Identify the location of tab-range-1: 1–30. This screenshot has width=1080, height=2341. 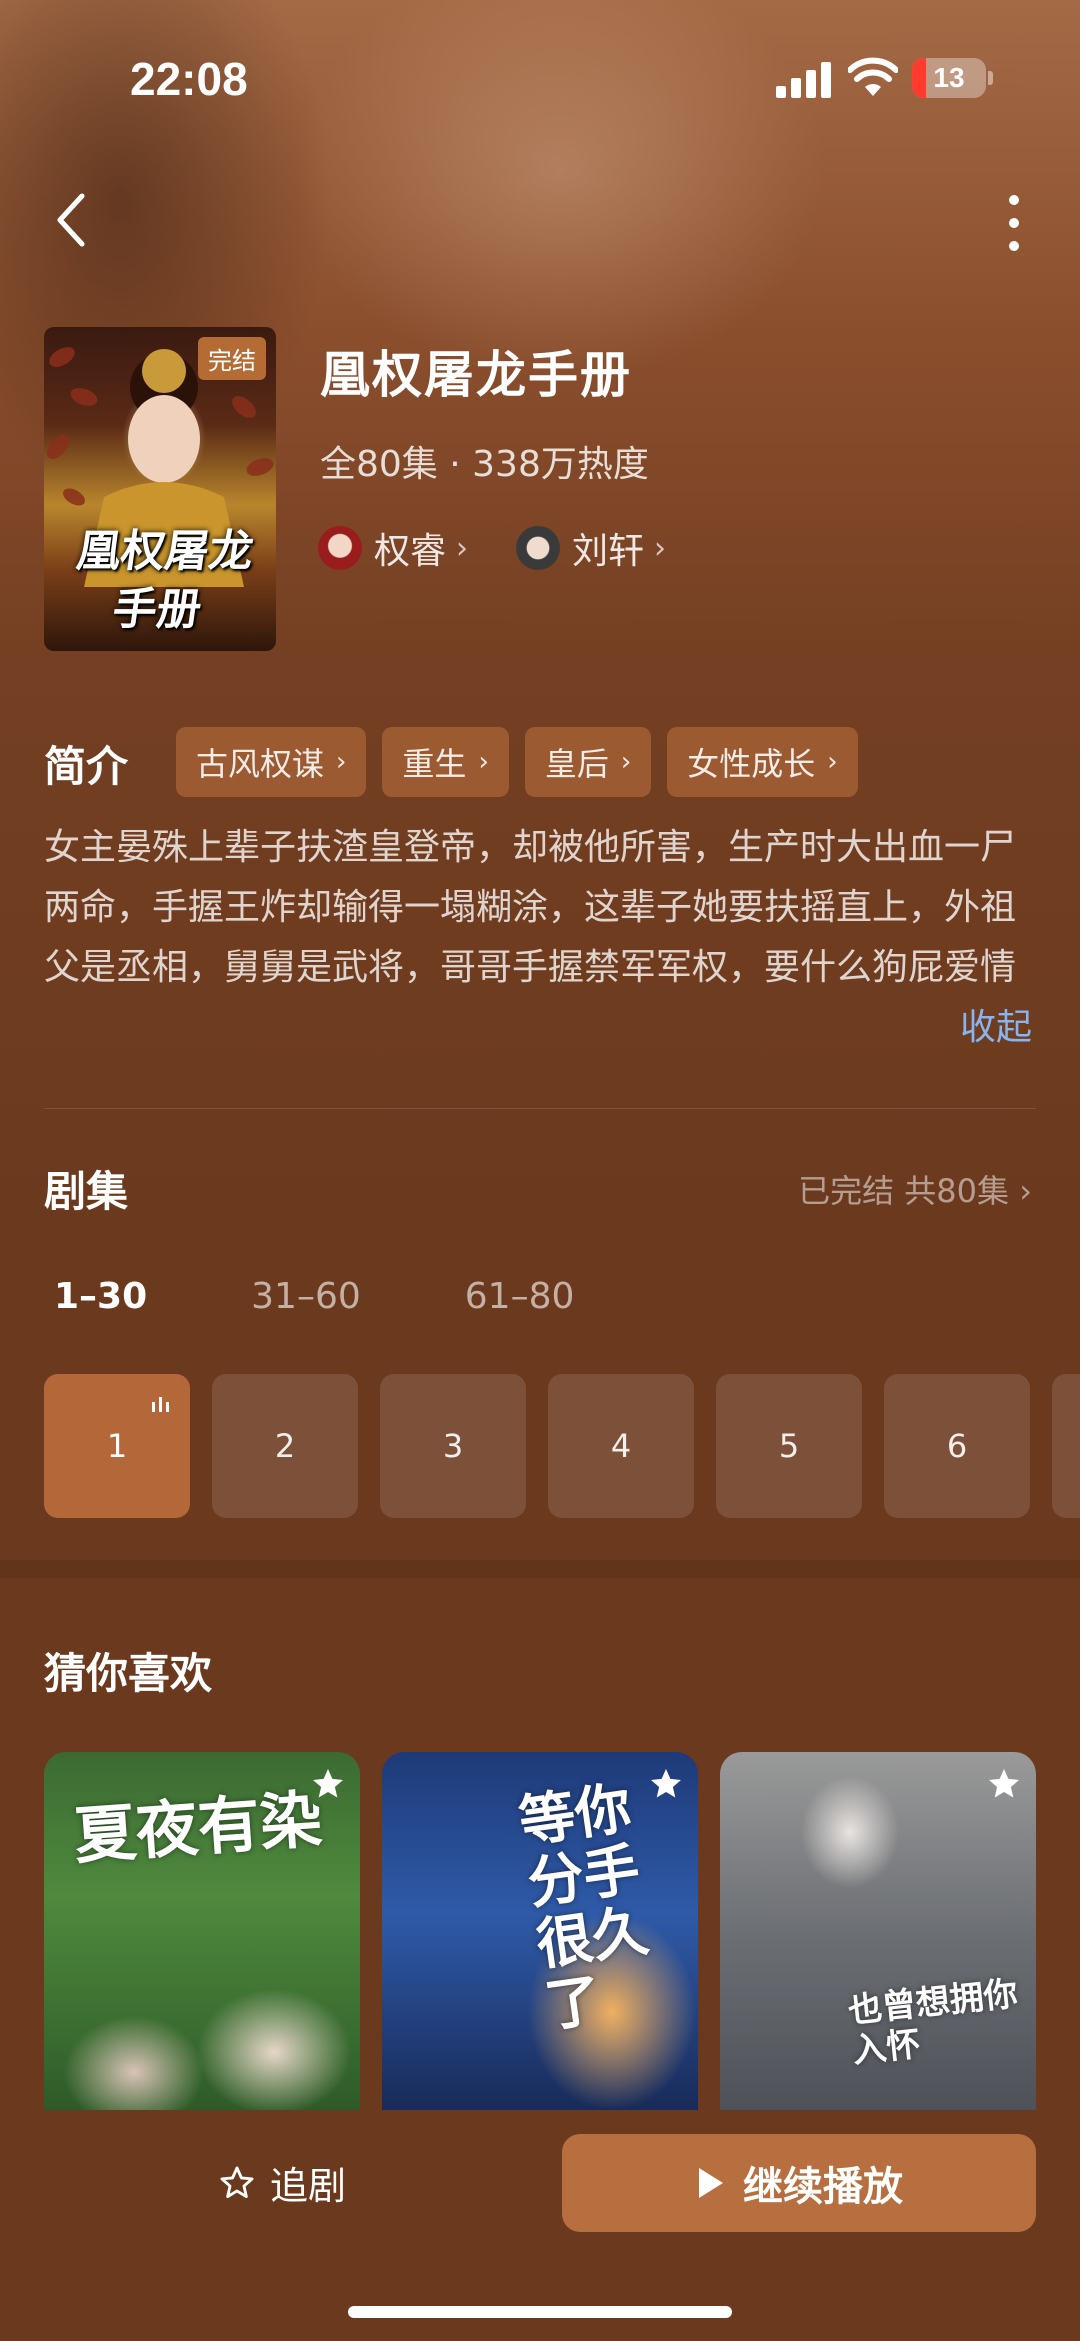
(100, 1296).